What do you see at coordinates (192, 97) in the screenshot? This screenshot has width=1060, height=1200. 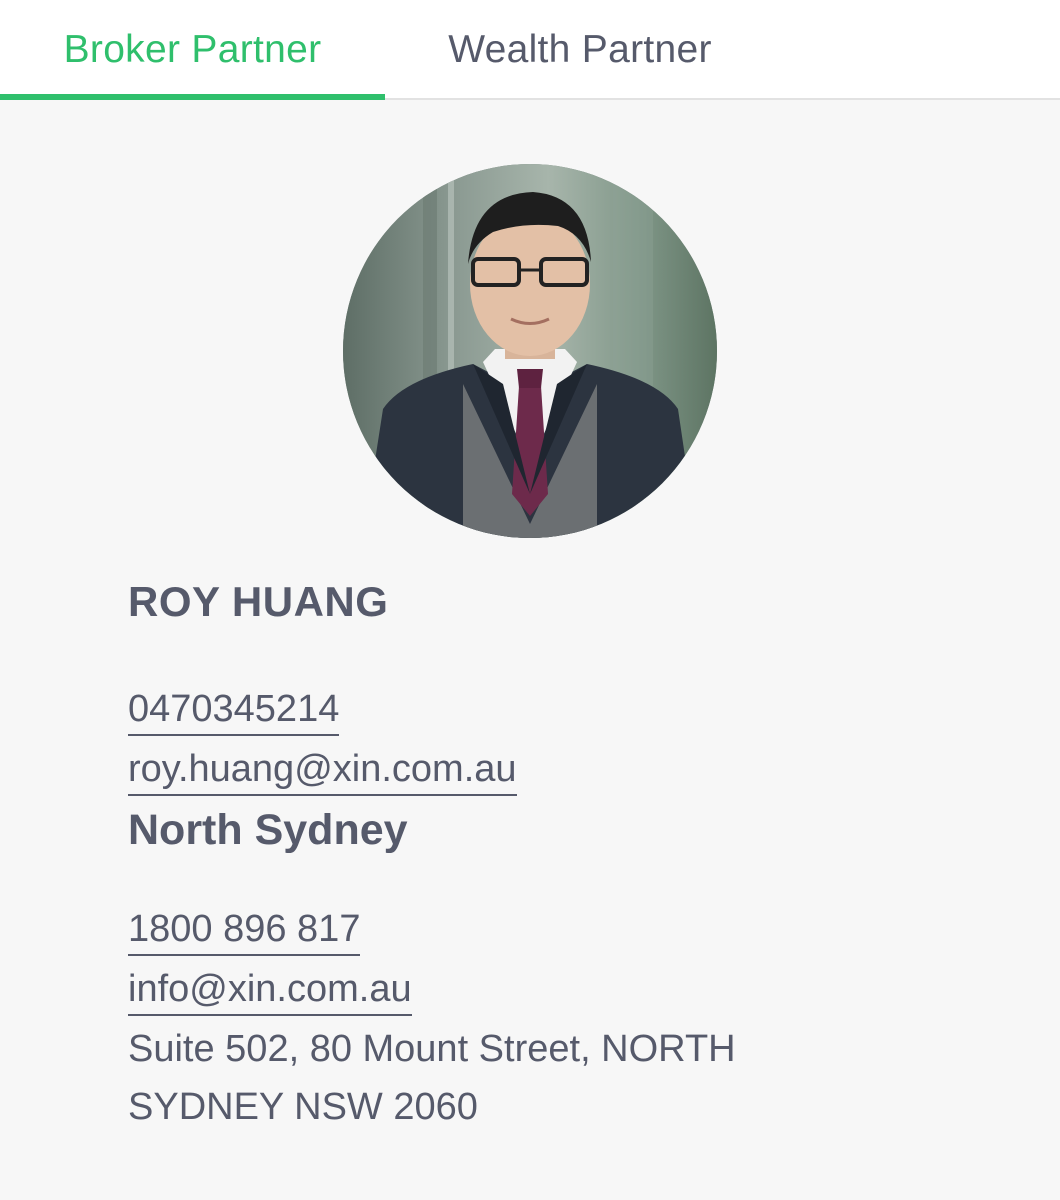 I see `active-tab-indicator` at bounding box center [192, 97].